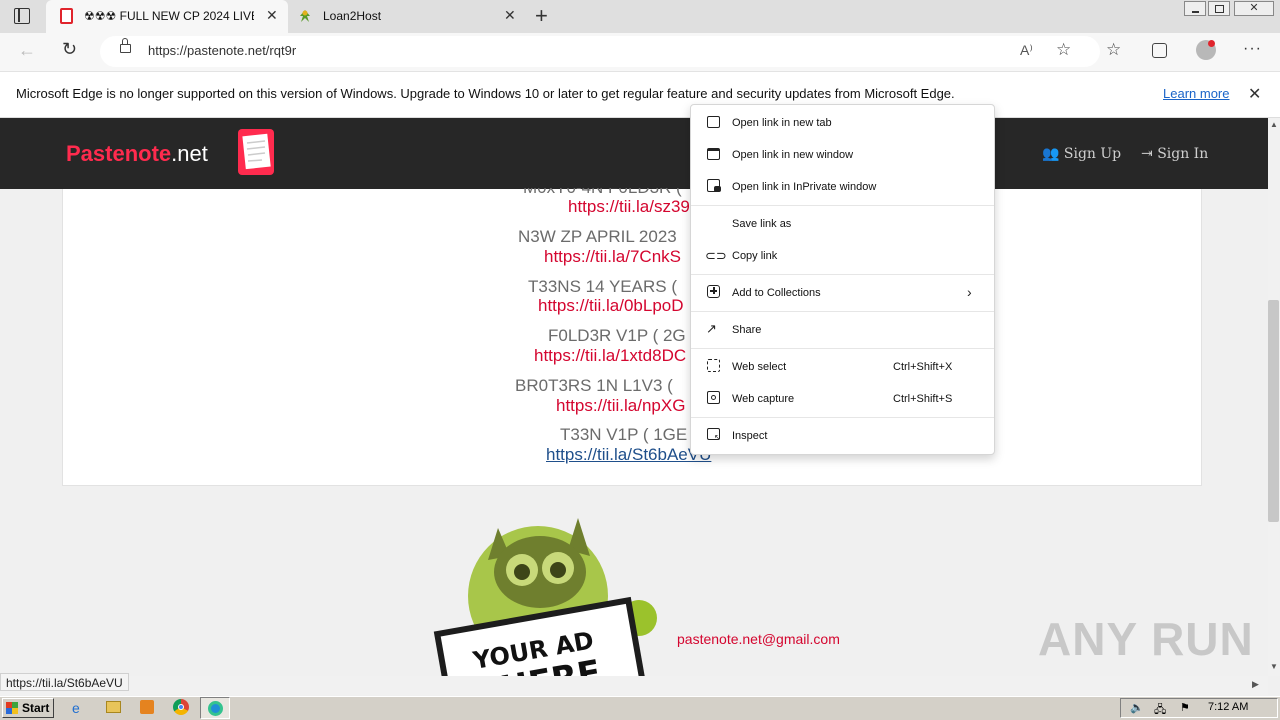 This screenshot has width=1280, height=720. What do you see at coordinates (113, 707) in the screenshot?
I see `folder-quicklaunch-icon` at bounding box center [113, 707].